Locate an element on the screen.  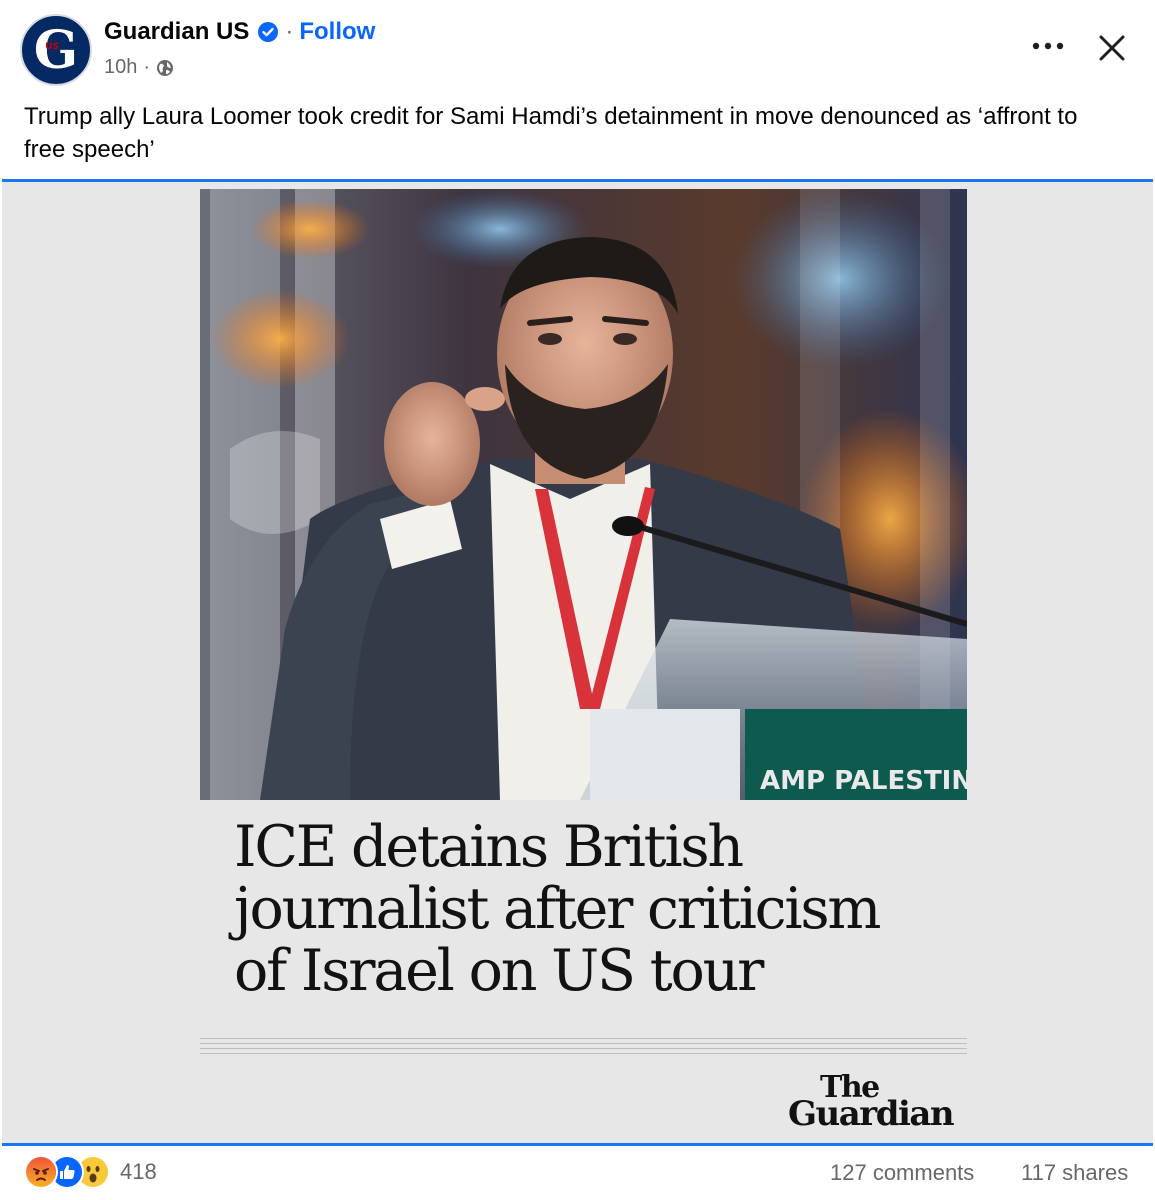
comments-count: 127 comments is located at coordinates (902, 1173).